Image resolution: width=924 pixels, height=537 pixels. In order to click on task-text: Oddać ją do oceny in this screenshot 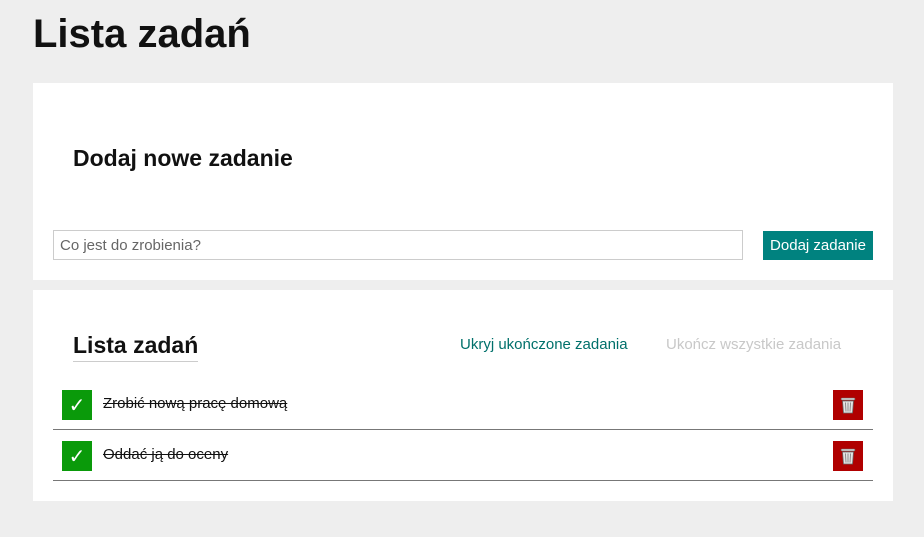, I will do `click(166, 454)`.